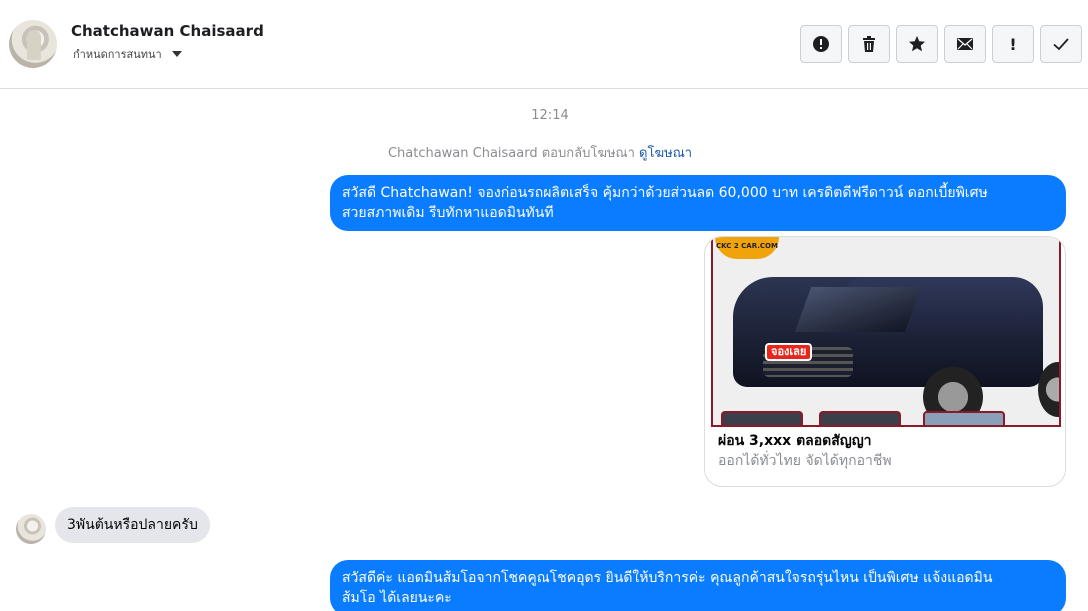 The height and width of the screenshot is (611, 1088). I want to click on trash-icon, so click(869, 44).